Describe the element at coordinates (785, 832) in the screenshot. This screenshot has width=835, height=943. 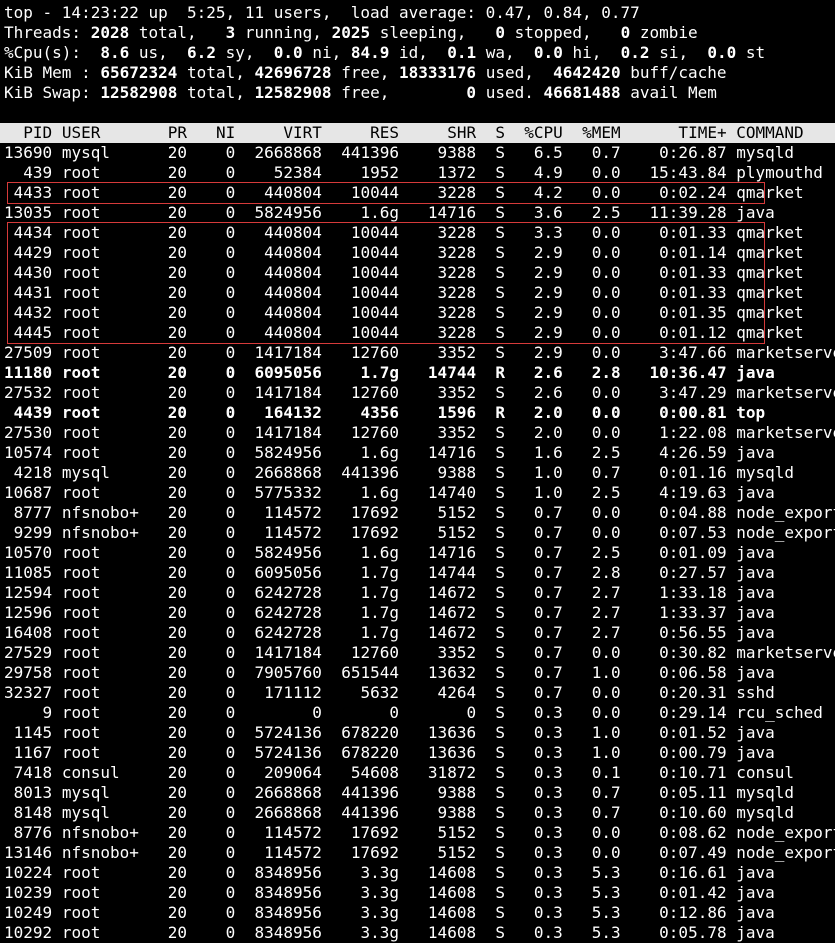
I see `cell-cmd: node_exporter` at that location.